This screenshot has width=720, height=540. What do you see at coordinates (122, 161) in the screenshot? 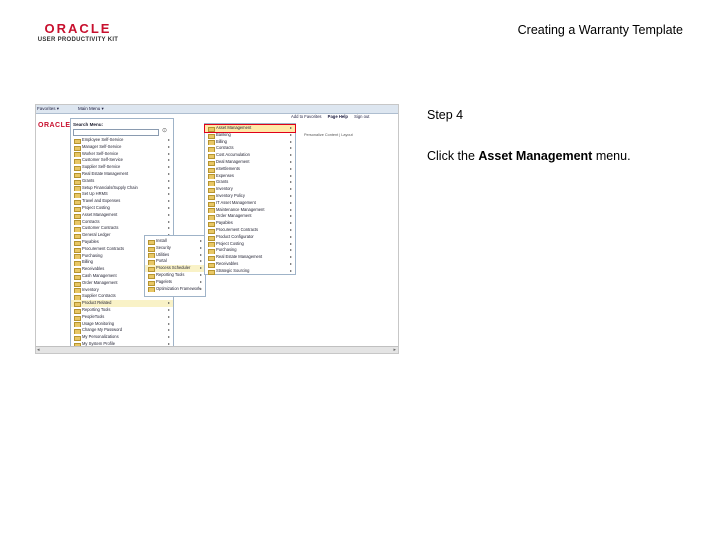
I see `menu-item: Customer Self-Service ▸` at bounding box center [122, 161].